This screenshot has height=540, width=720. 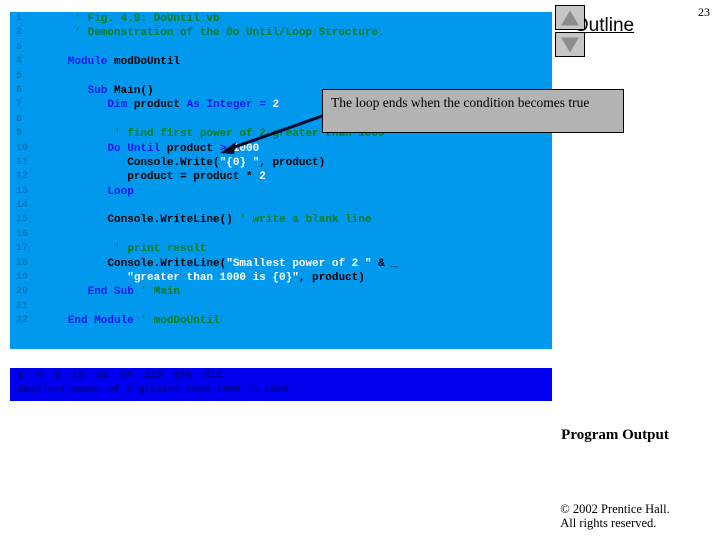 What do you see at coordinates (22, 162) in the screenshot?
I see `code-line-number: 11` at bounding box center [22, 162].